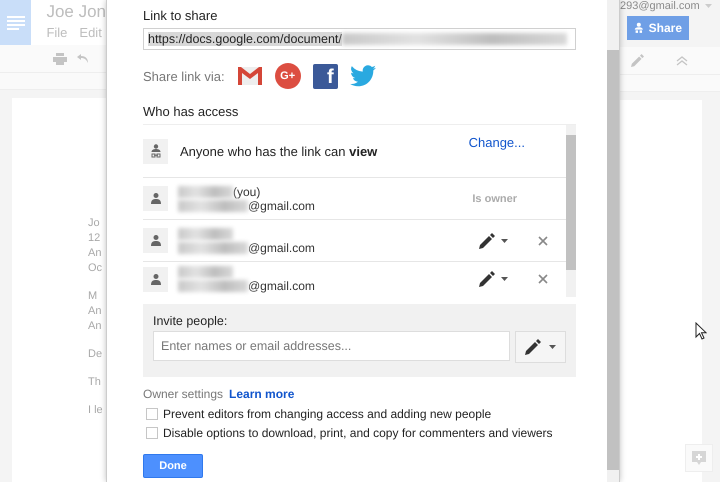  Describe the element at coordinates (358, 433) in the screenshot. I see `checkbox-label: Disable options to download, print, and copy for commenters and viewers` at that location.